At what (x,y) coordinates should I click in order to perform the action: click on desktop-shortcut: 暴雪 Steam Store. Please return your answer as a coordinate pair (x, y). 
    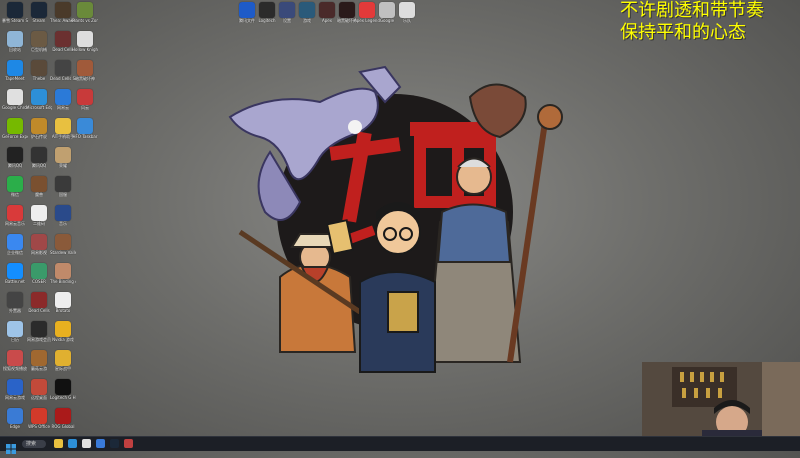
    Looking at the image, I should click on (15, 16).